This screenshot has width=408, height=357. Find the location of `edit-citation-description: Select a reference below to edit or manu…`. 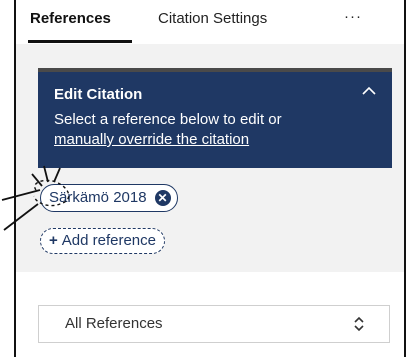

edit-citation-description: Select a reference below to edit or manu… is located at coordinates (209, 130).